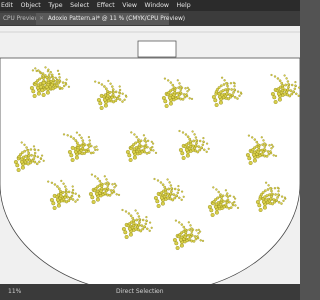 The height and width of the screenshot is (300, 320). I want to click on small-artboard, so click(157, 49).